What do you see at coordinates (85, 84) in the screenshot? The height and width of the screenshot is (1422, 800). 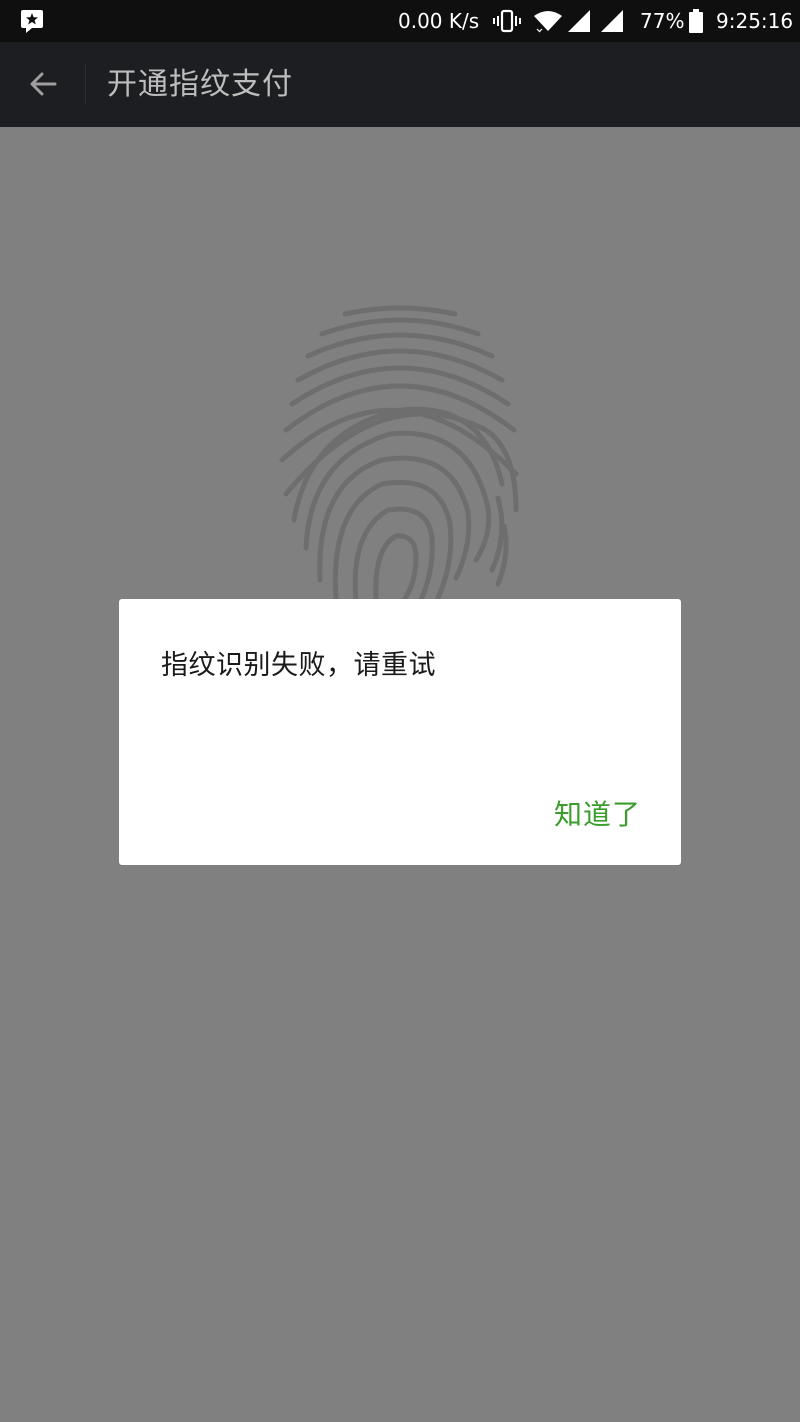 I see `toolbar-divider` at bounding box center [85, 84].